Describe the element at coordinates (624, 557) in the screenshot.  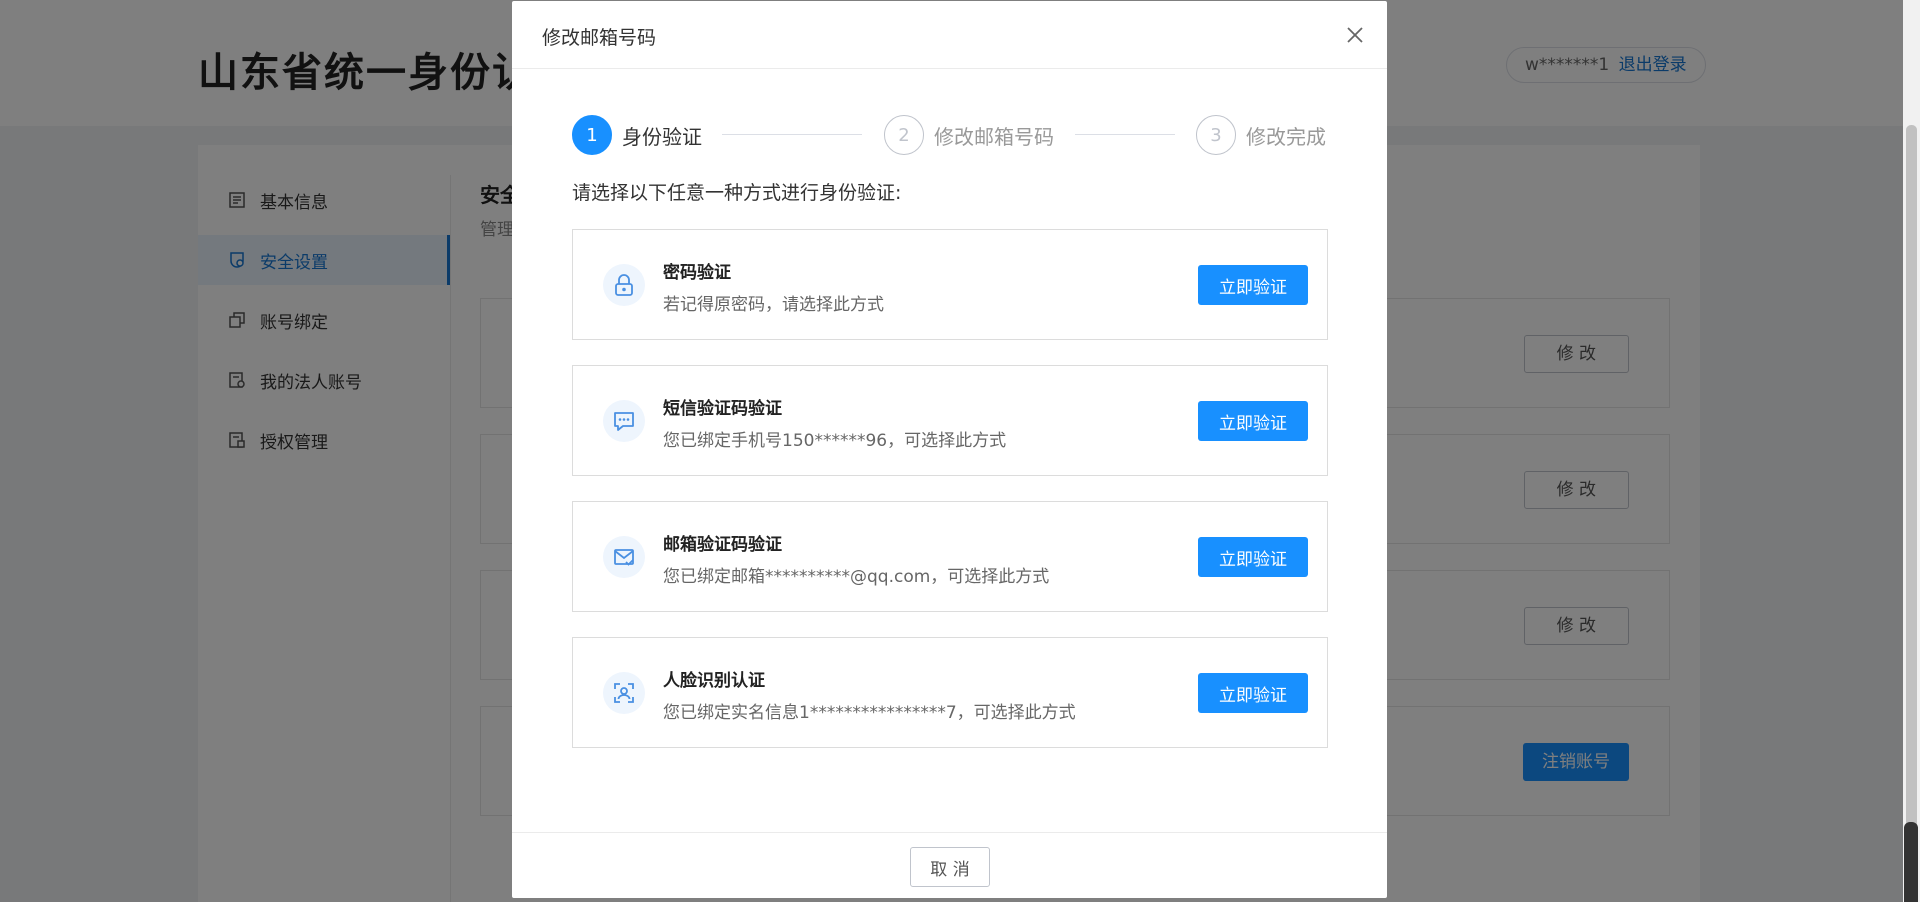
I see `mail-icon` at that location.